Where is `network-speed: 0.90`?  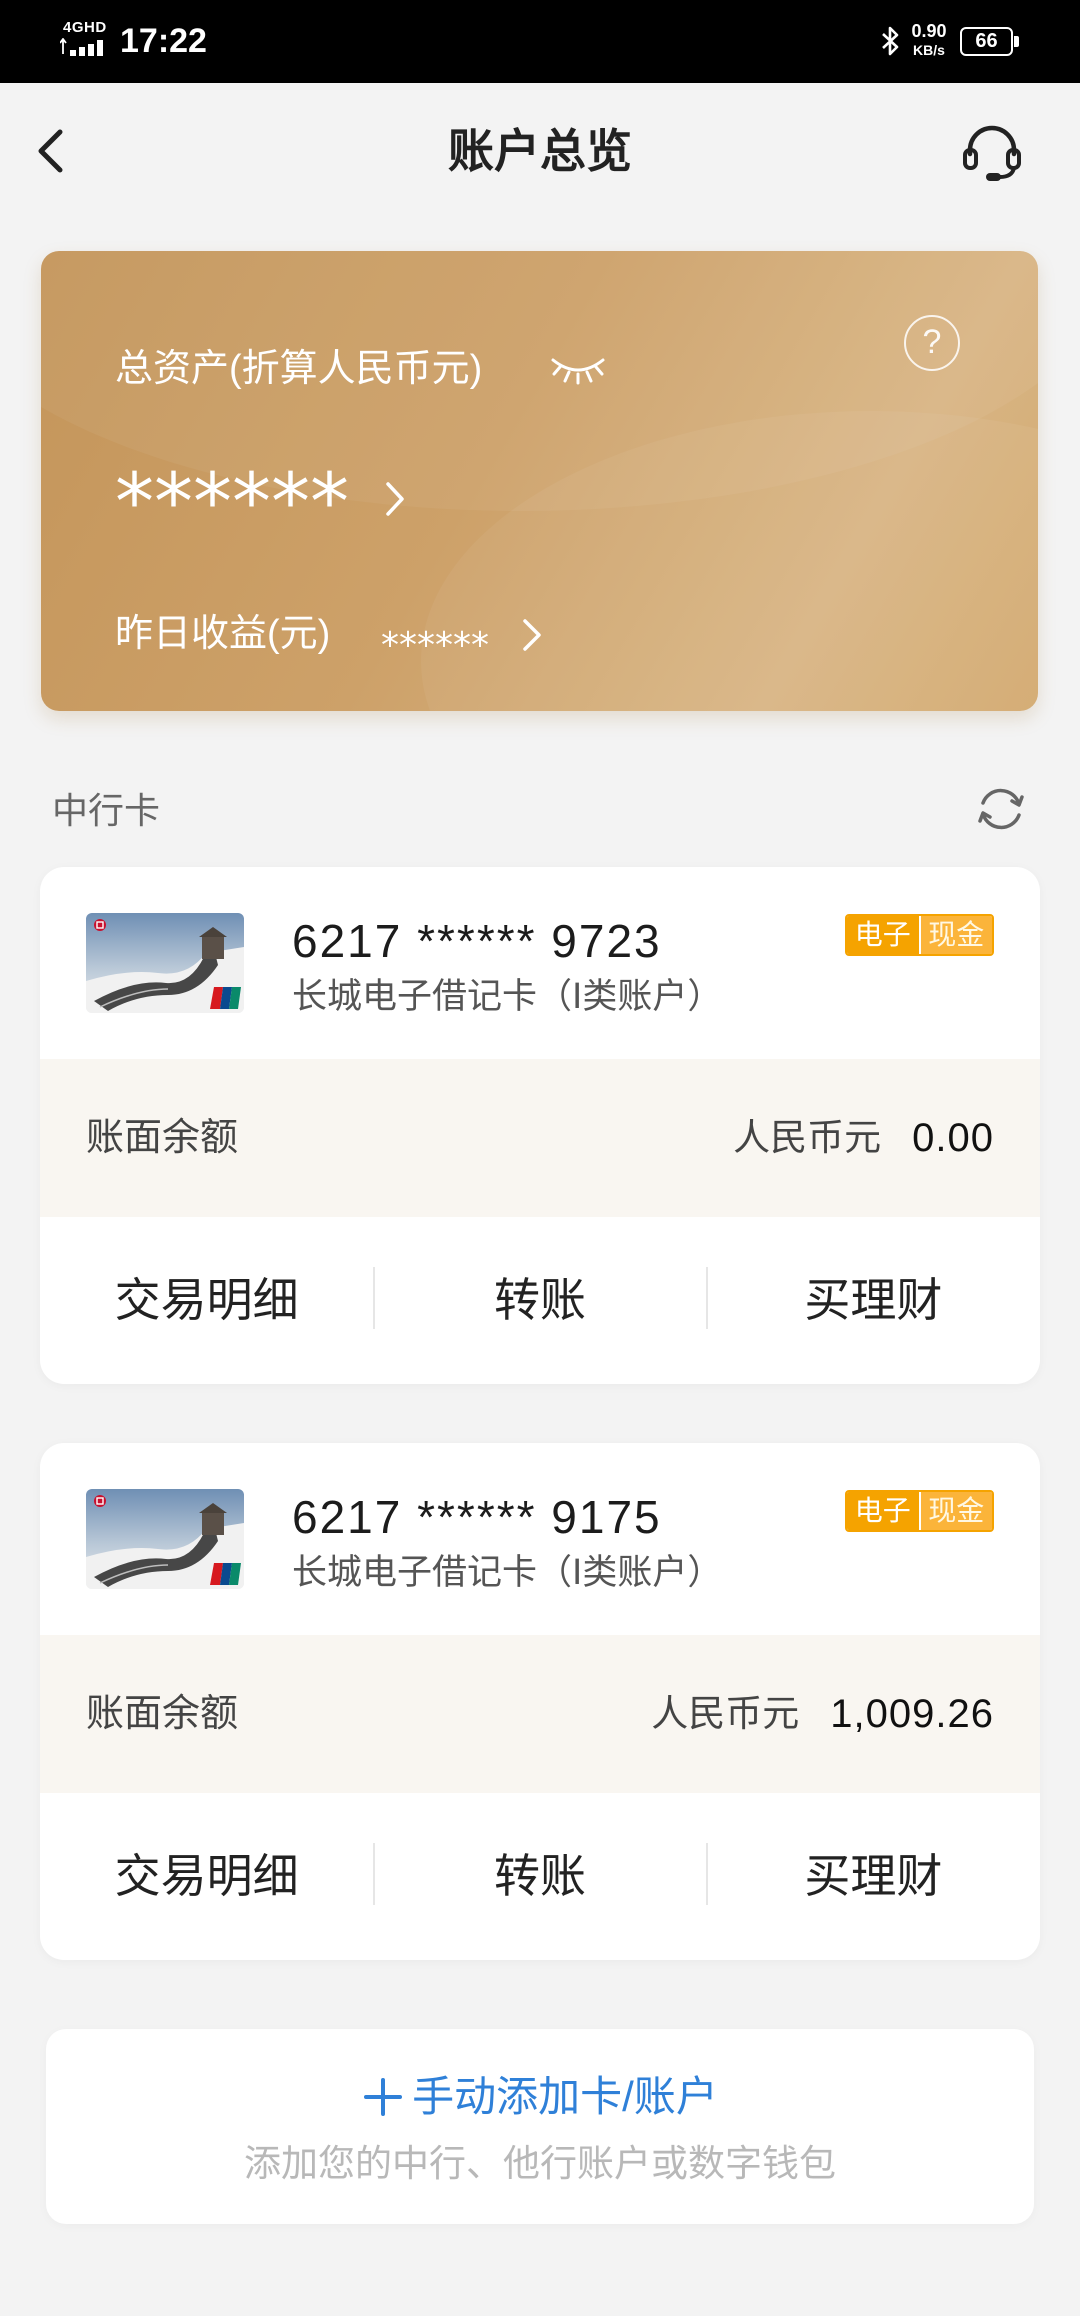 network-speed: 0.90 is located at coordinates (929, 31).